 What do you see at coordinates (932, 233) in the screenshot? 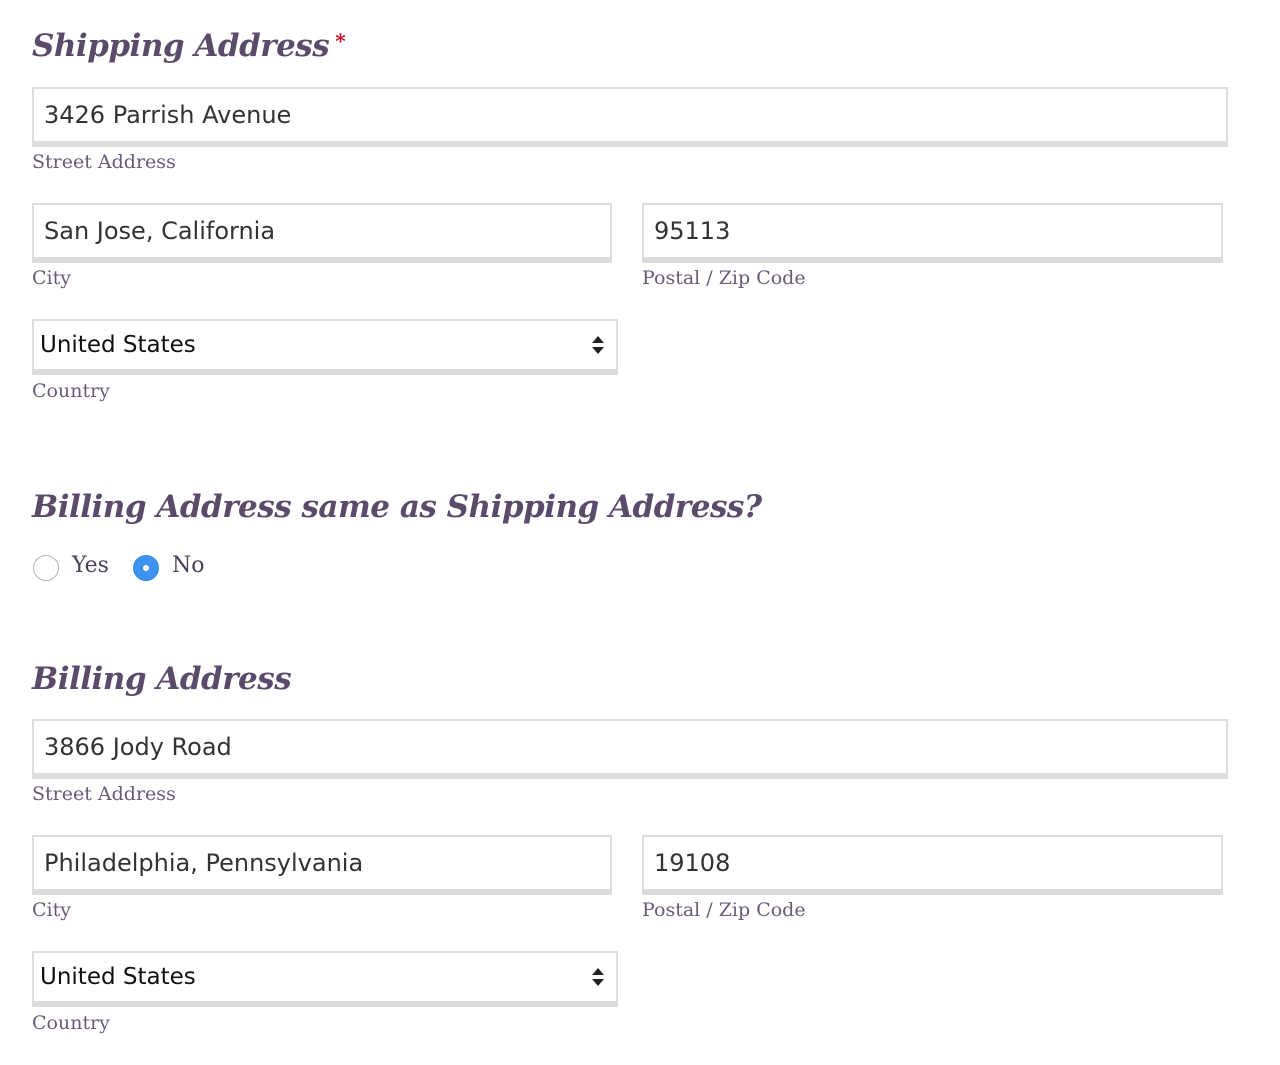
I see `shipping-postal-input` at bounding box center [932, 233].